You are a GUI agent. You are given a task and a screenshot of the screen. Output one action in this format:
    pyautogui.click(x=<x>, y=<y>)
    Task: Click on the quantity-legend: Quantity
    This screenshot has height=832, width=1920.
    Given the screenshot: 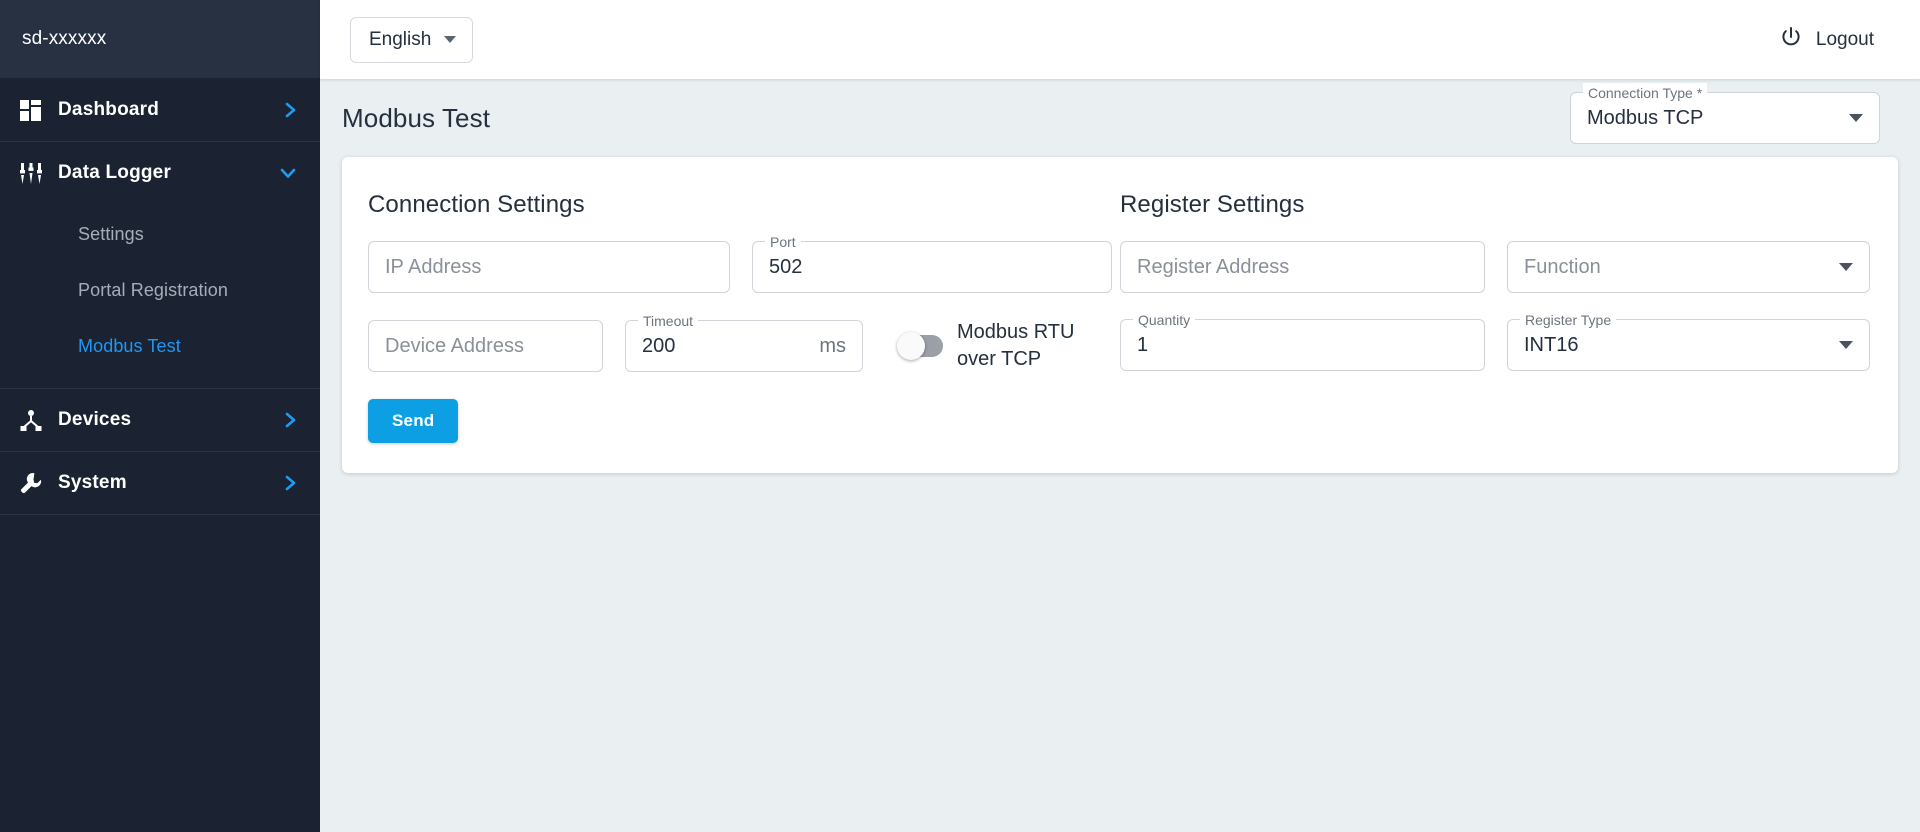 What is the action you would take?
    pyautogui.click(x=1164, y=320)
    